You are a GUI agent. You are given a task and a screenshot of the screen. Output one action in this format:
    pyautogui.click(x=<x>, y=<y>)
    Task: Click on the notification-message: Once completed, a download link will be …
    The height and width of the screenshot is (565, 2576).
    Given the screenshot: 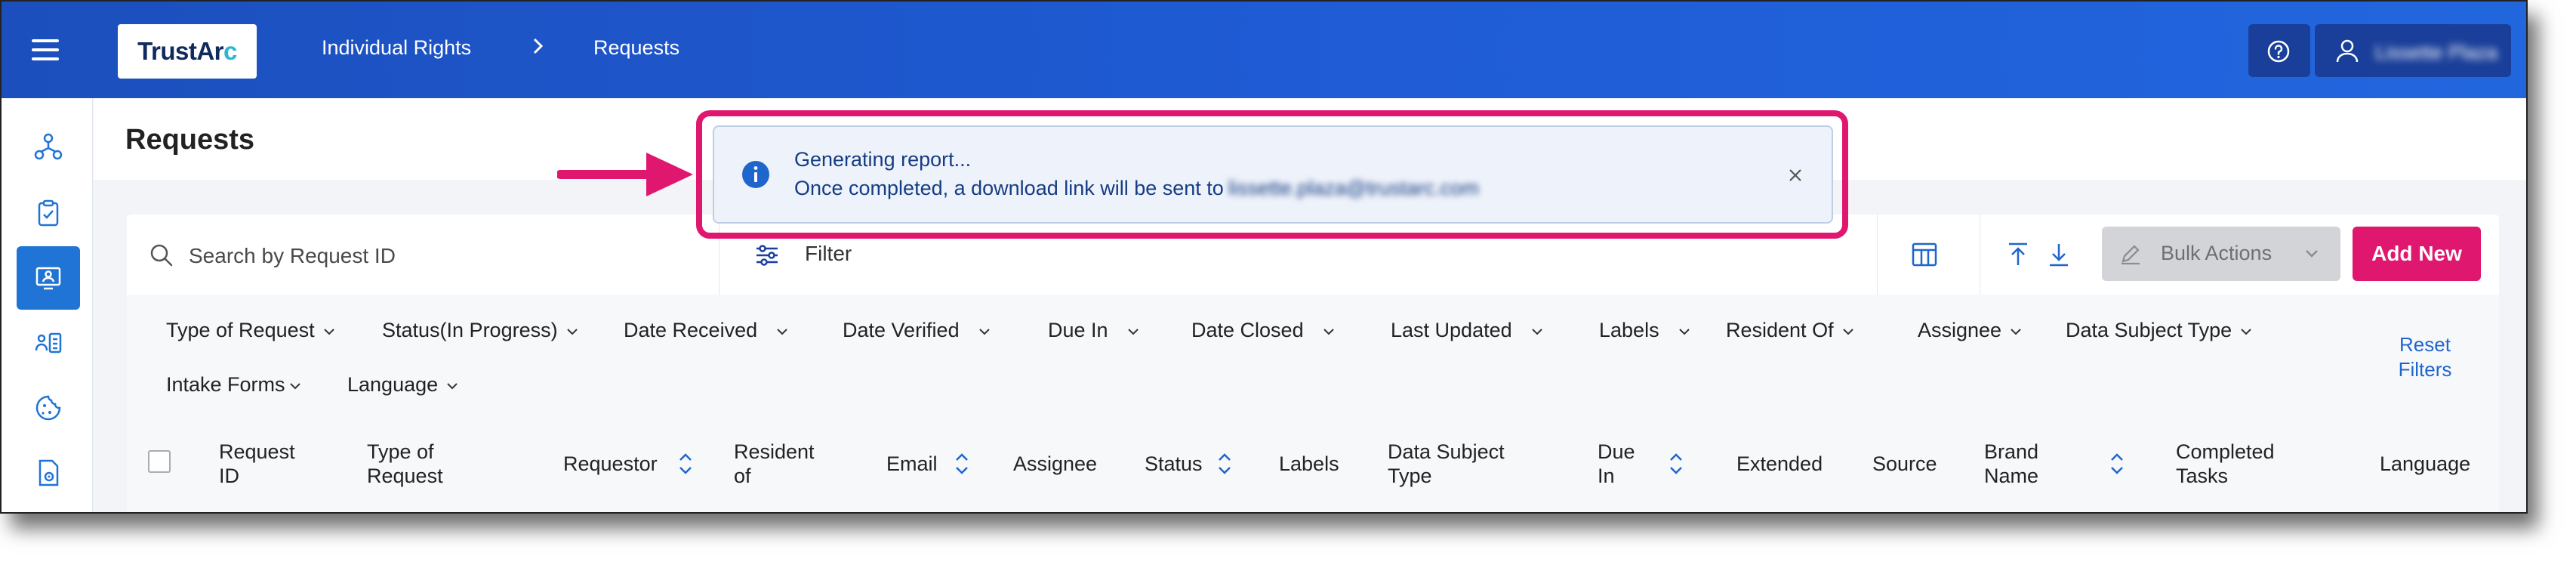 What is the action you would take?
    pyautogui.click(x=1136, y=188)
    